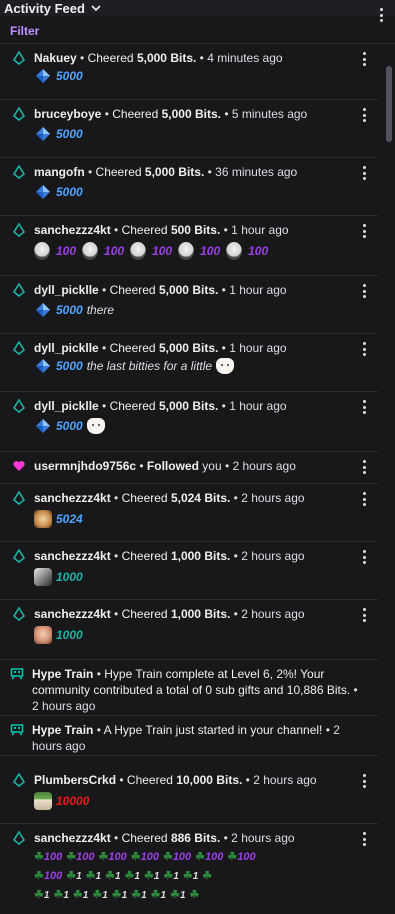 The height and width of the screenshot is (914, 395). Describe the element at coordinates (59, 172) in the screenshot. I see `username: mangofn` at that location.